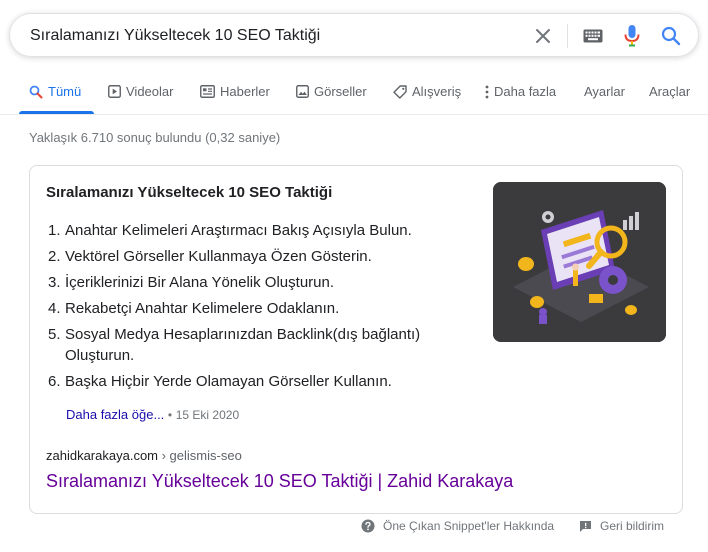  Describe the element at coordinates (200, 455) in the screenshot. I see `cite-path: › gelismis-seo` at that location.